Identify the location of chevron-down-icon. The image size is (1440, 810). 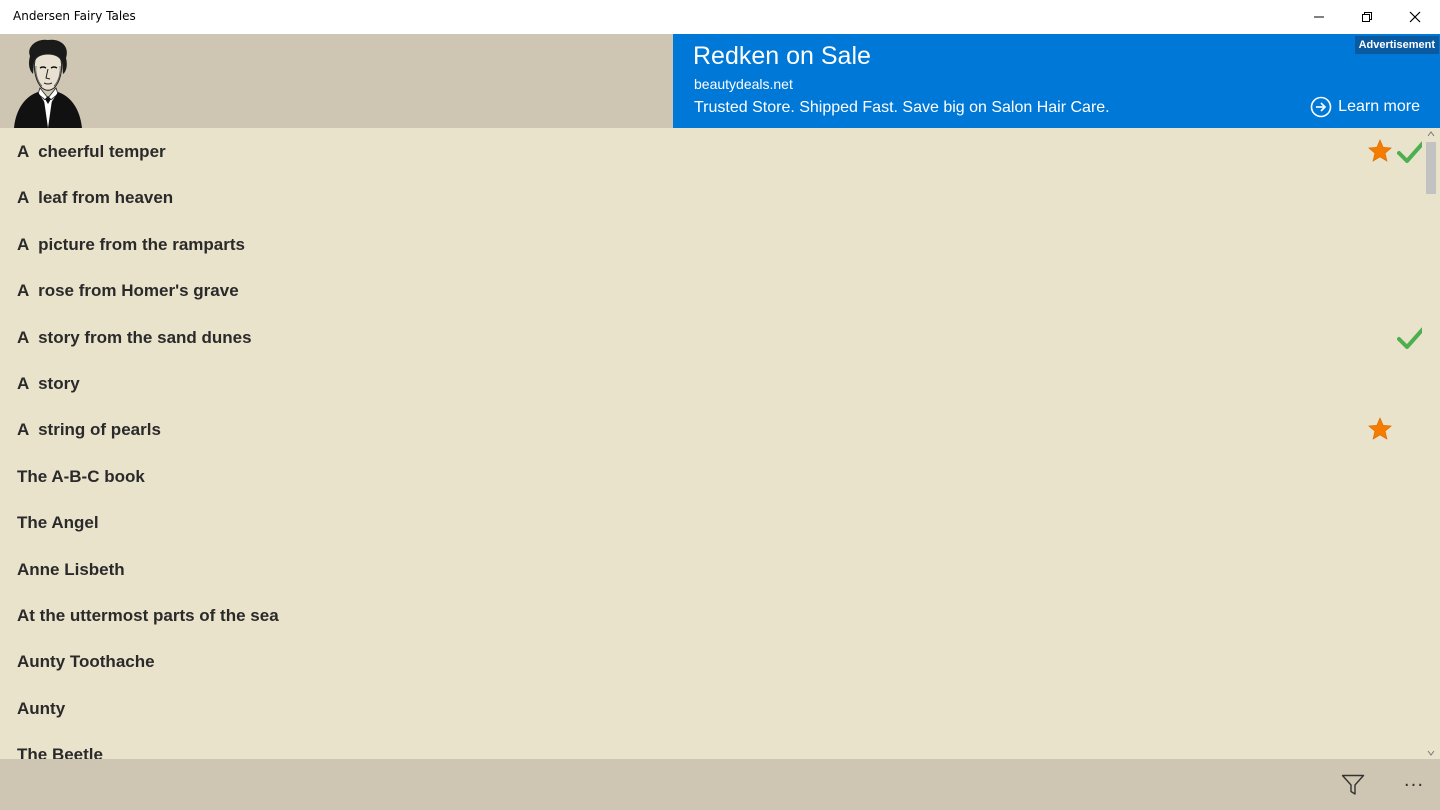
(1431, 753).